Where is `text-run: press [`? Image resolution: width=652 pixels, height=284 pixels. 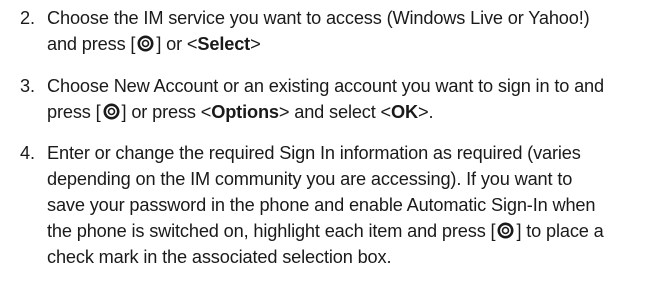
text-run: press [ is located at coordinates (74, 112).